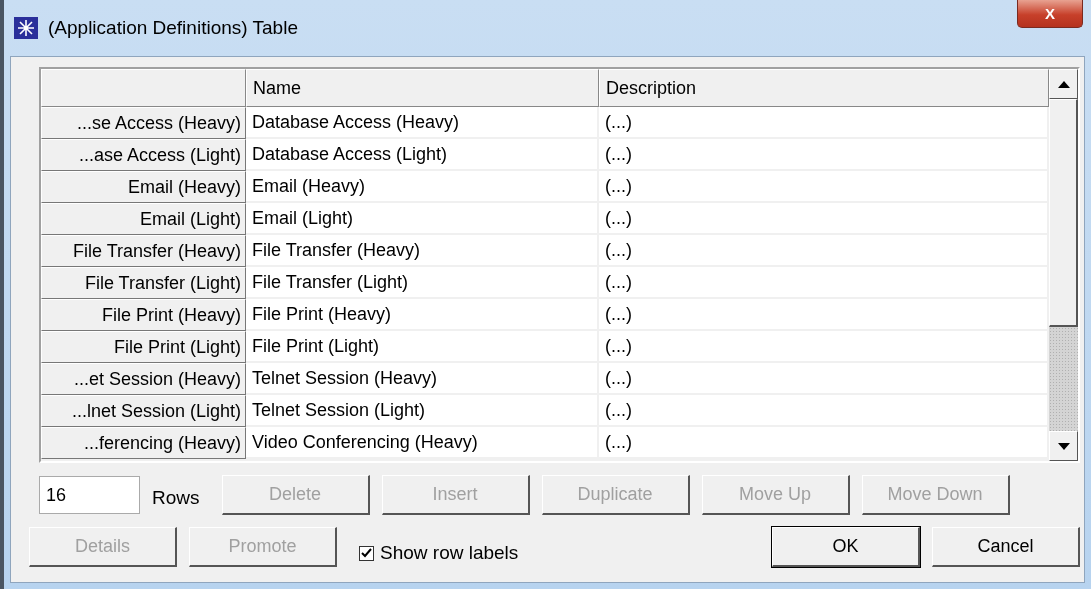  What do you see at coordinates (1006, 547) in the screenshot?
I see `cancel-button: Cancel` at bounding box center [1006, 547].